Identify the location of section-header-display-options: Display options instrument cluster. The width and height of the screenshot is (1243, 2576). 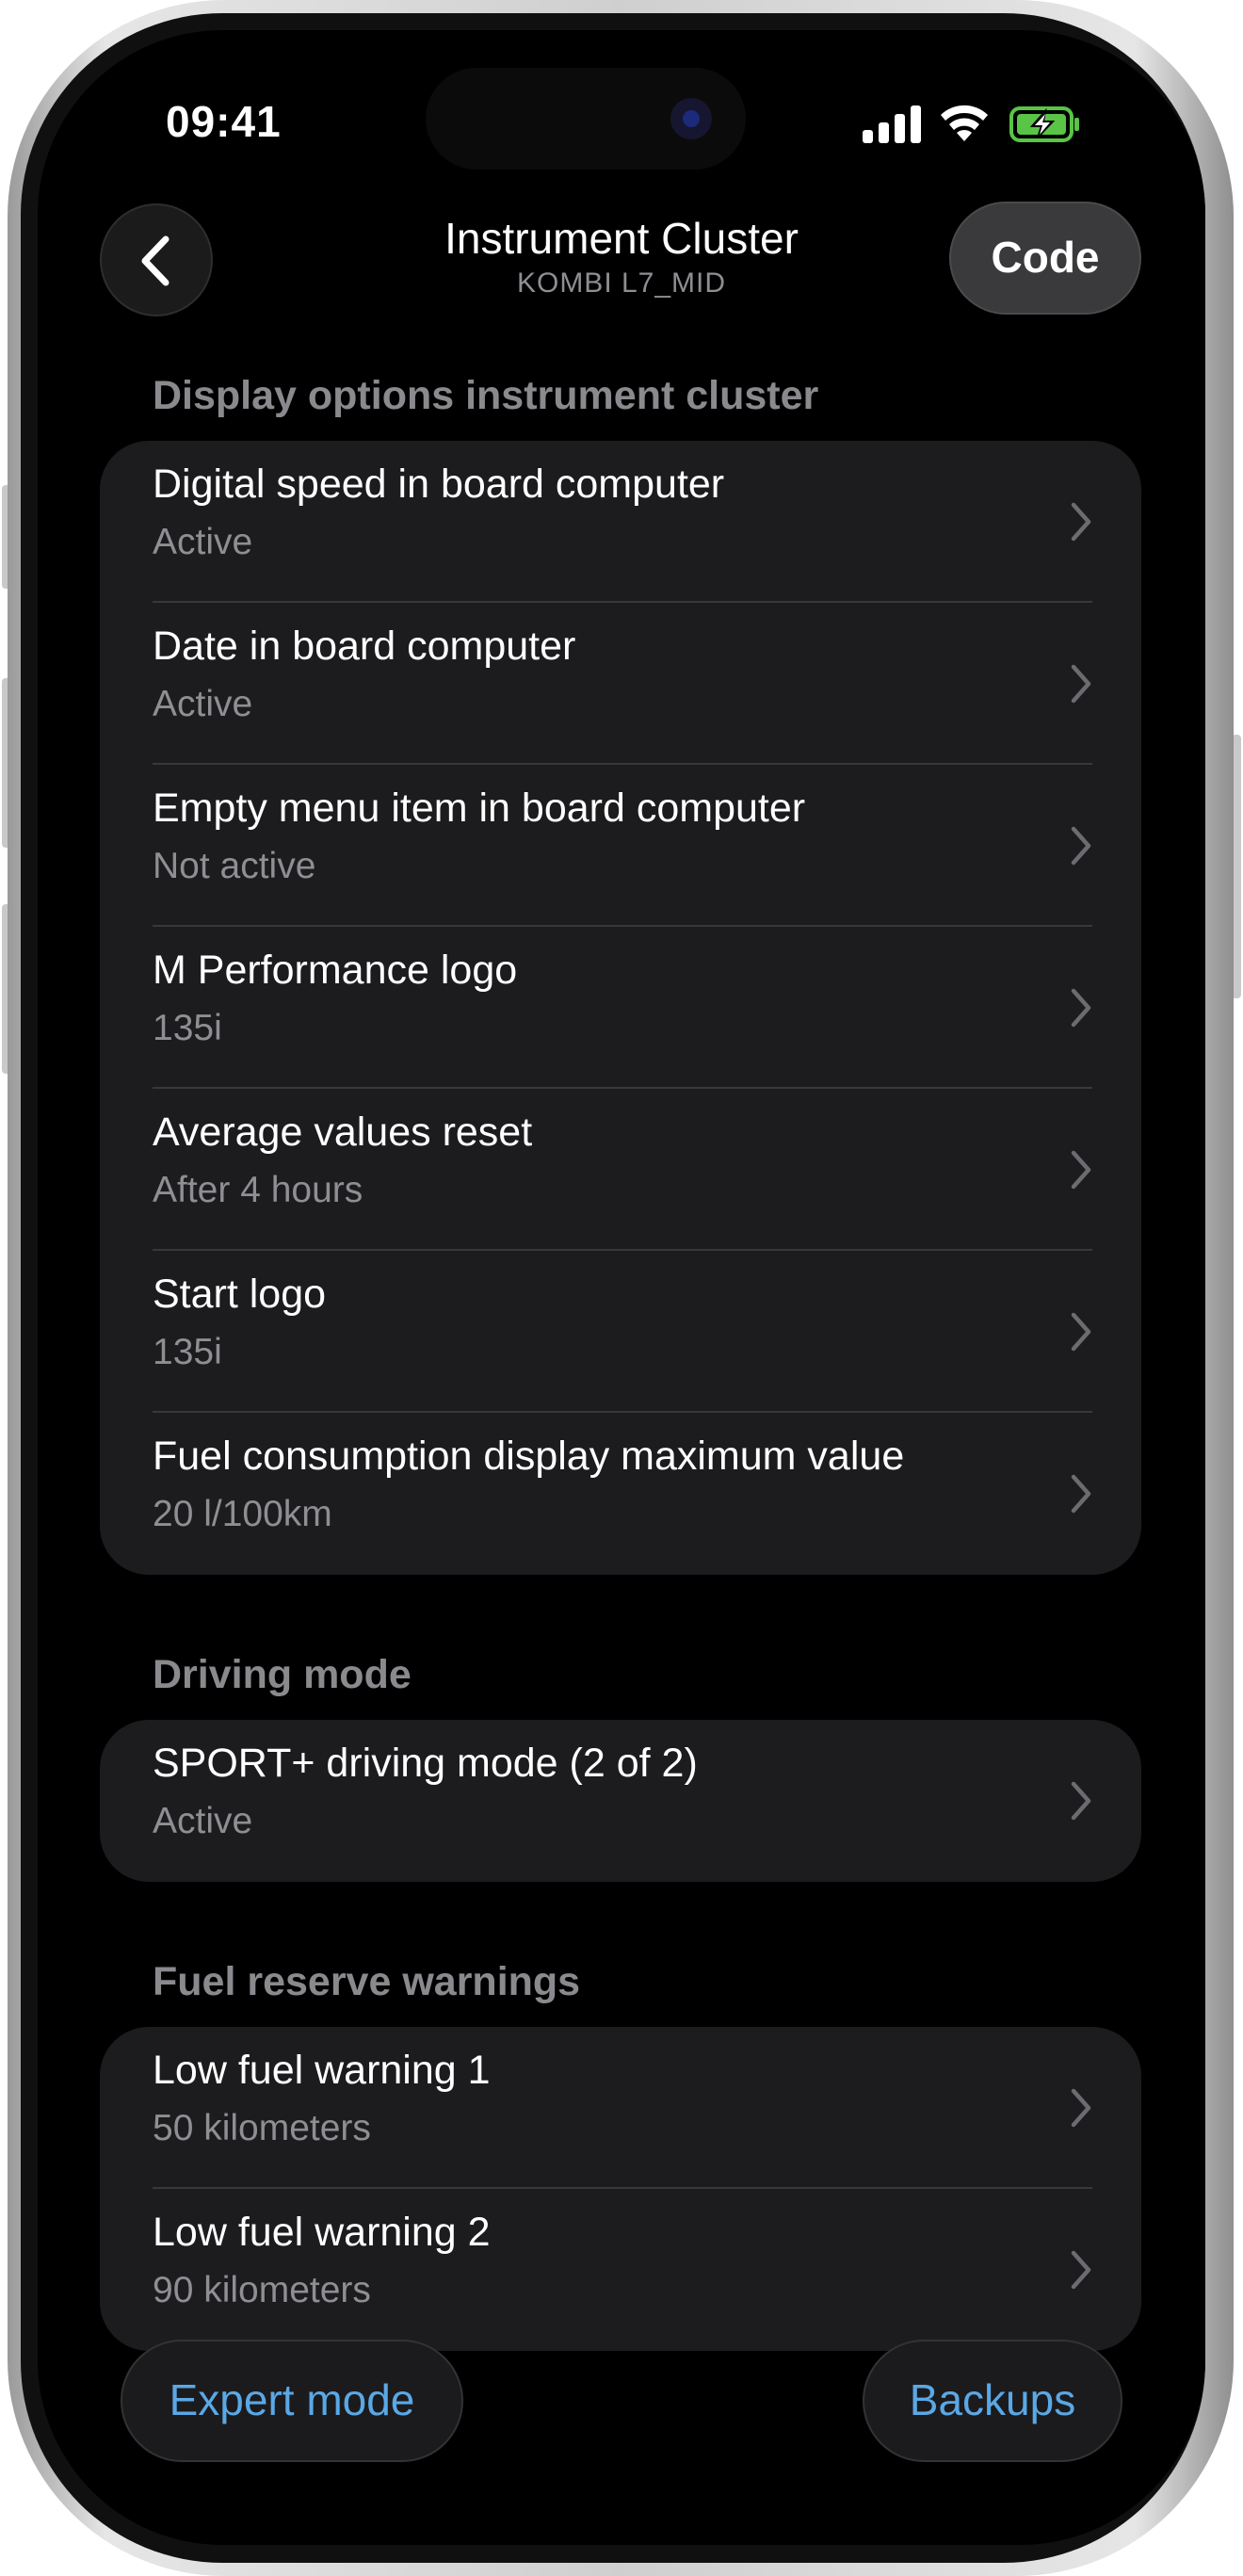
(486, 395).